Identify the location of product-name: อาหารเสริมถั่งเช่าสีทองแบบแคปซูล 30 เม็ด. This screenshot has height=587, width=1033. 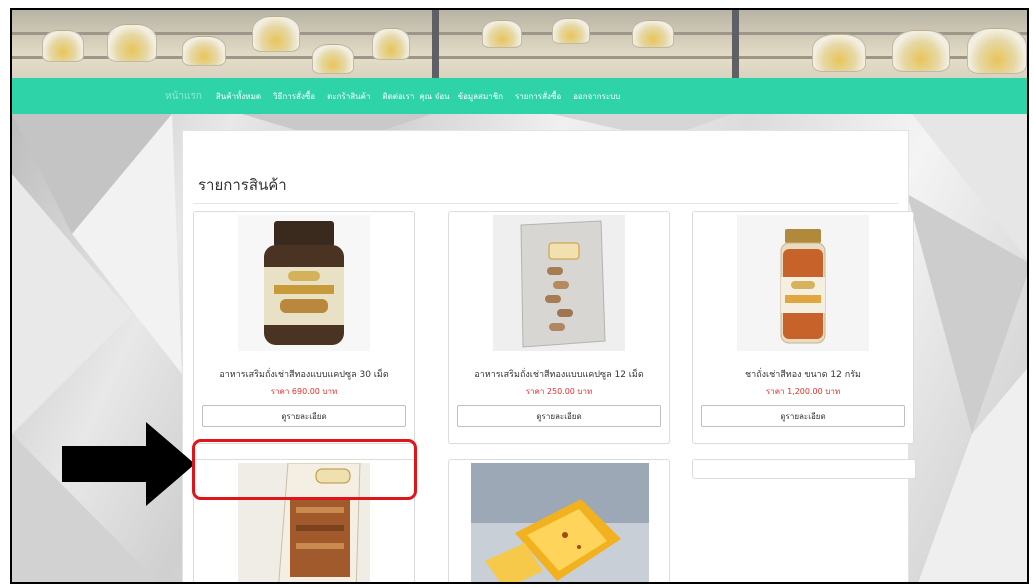
(304, 375).